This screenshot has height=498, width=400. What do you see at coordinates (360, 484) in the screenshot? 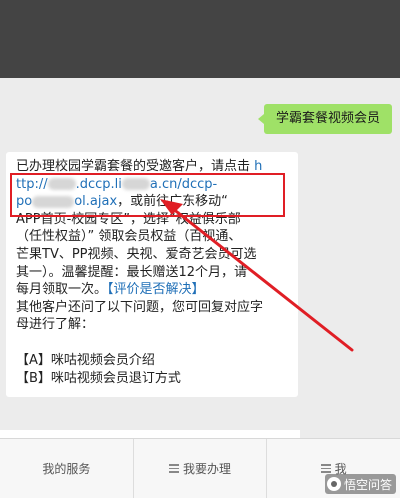
I see `wukong-watermark: 悟空问答` at bounding box center [360, 484].